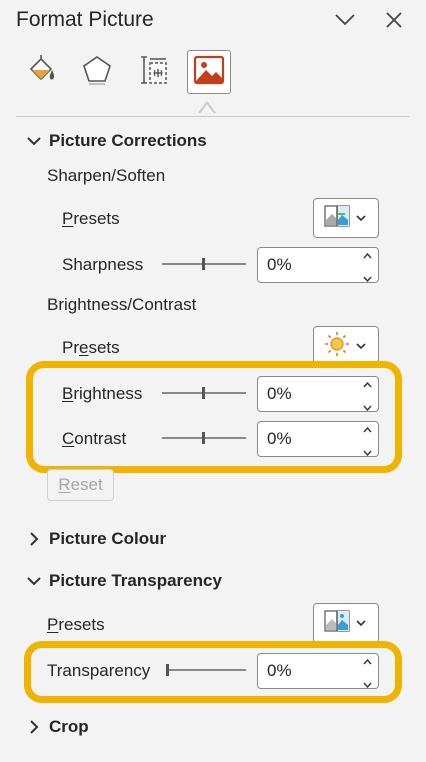 The width and height of the screenshot is (426, 762). I want to click on sharpness-value: 0%, so click(279, 264).